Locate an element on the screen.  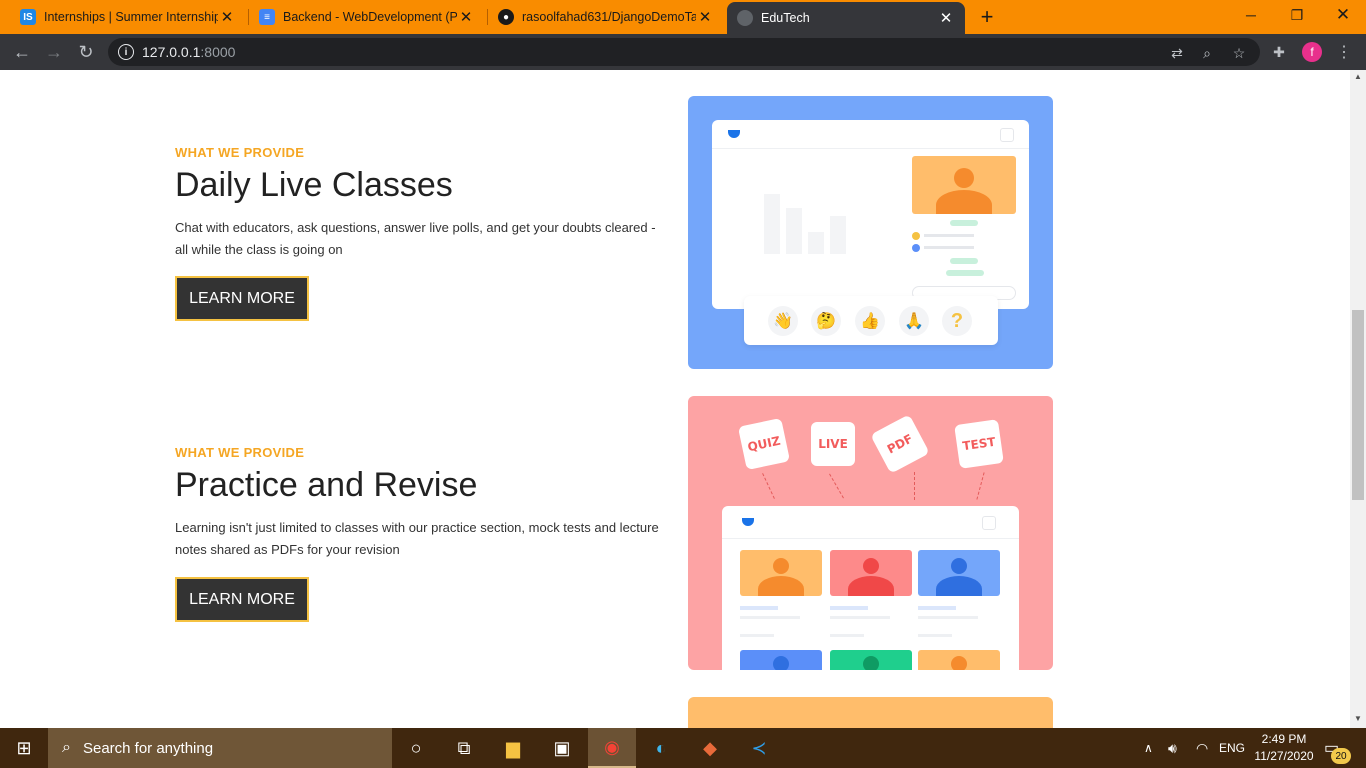
tab-github: ● rasoolfahad631/DjangoDemoTas ✕ is located at coordinates (606, 17).